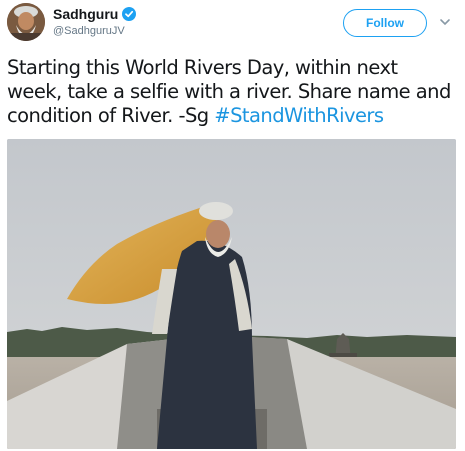 The height and width of the screenshot is (451, 465). Describe the element at coordinates (129, 14) in the screenshot. I see `verified-badge-icon` at that location.